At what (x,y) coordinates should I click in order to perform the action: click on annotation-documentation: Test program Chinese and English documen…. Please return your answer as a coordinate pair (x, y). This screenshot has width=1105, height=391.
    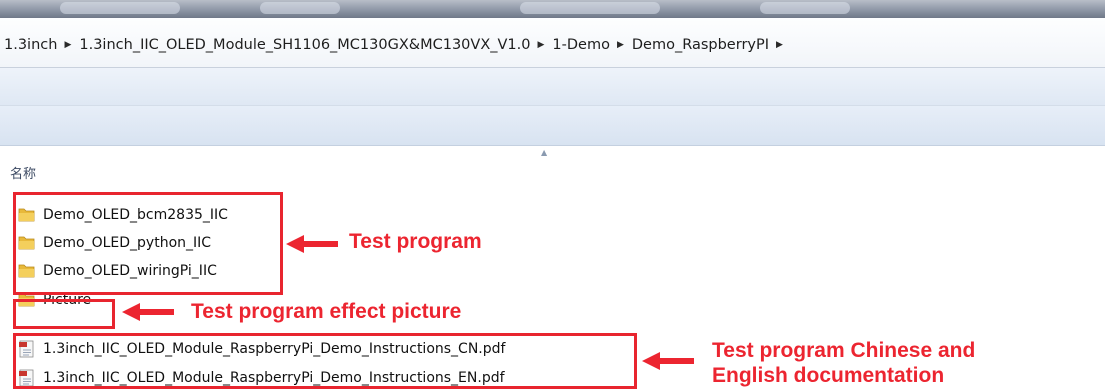
    Looking at the image, I should click on (843, 363).